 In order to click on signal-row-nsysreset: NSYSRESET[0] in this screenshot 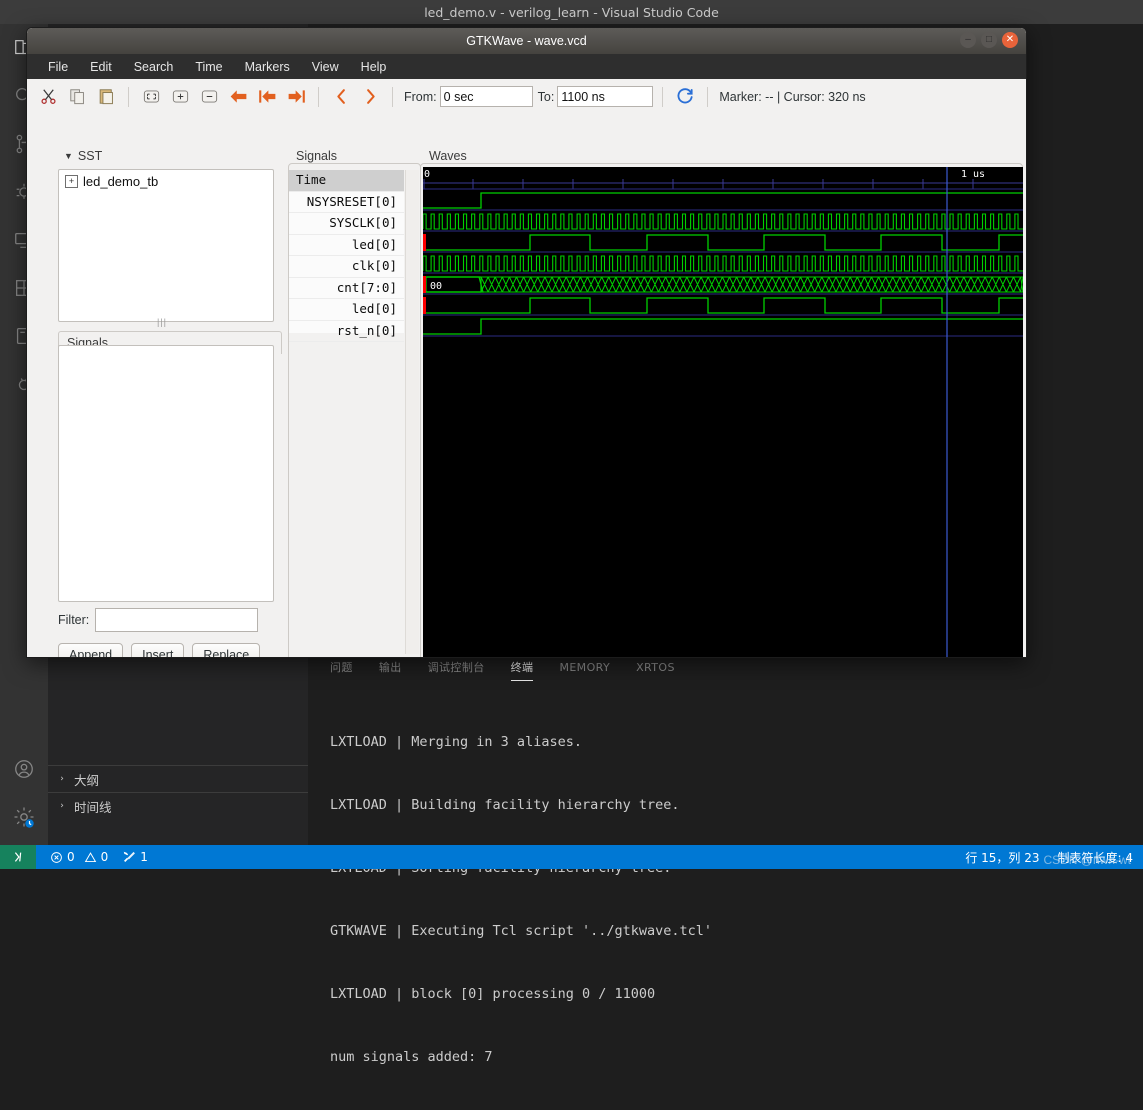, I will do `click(346, 202)`.